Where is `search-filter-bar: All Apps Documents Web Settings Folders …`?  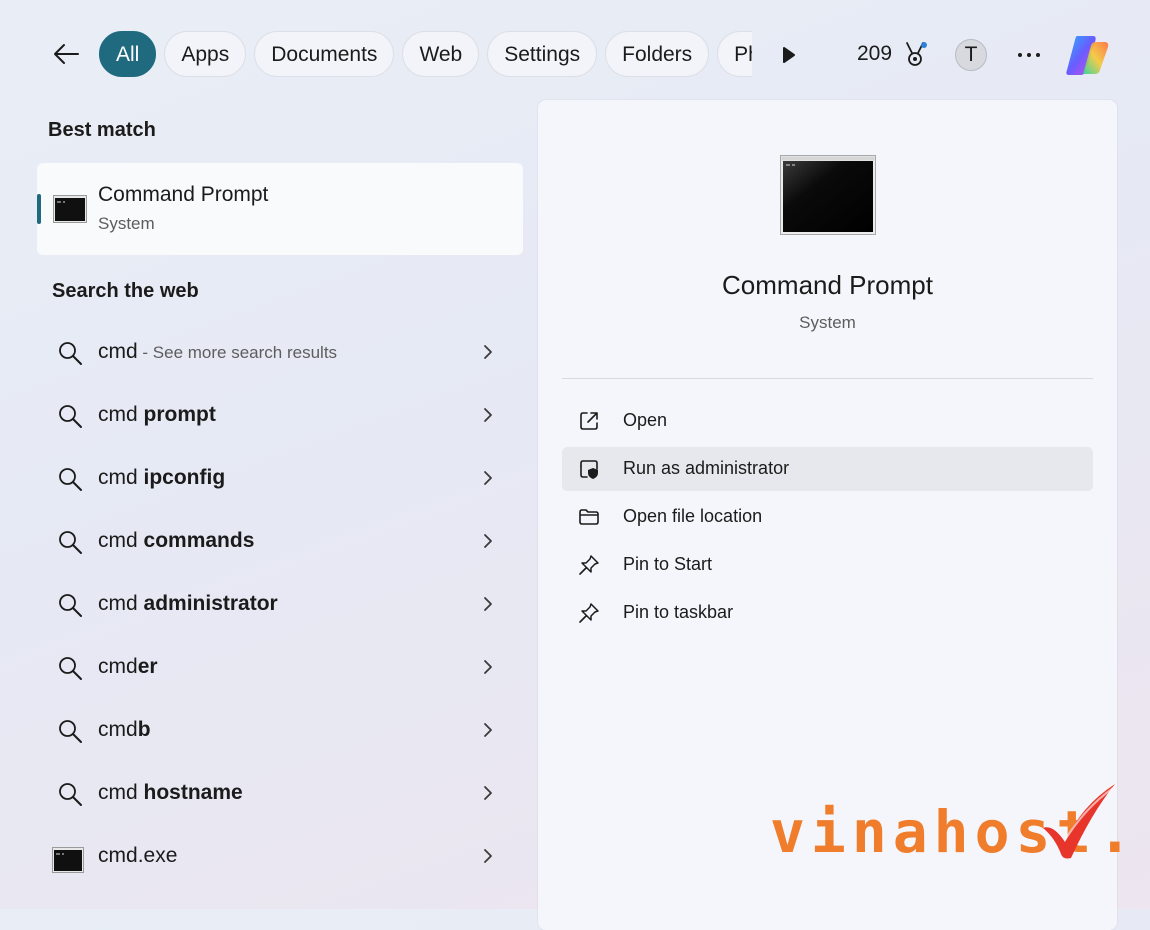 search-filter-bar: All Apps Documents Web Settings Folders … is located at coordinates (575, 50).